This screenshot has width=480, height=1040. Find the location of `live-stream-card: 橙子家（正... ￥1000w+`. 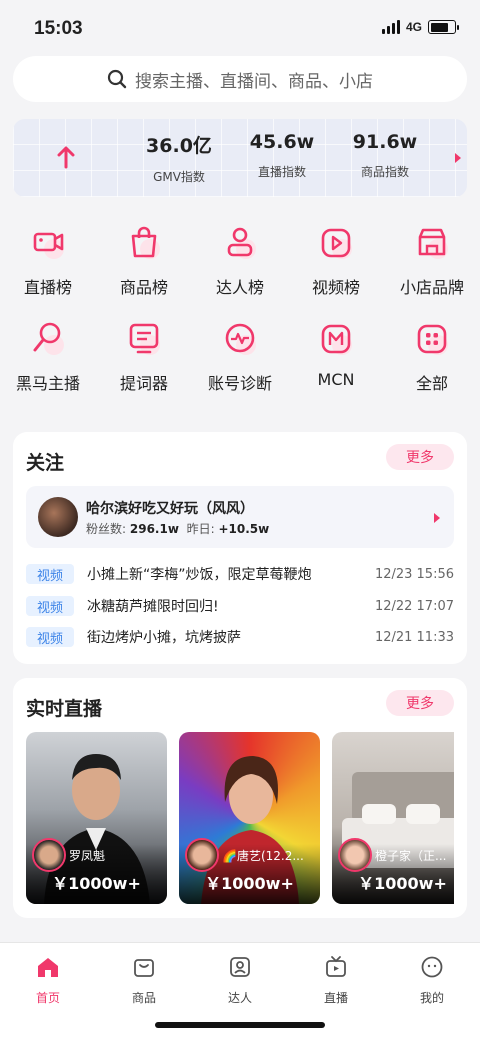

live-stream-card: 橙子家（正... ￥1000w+ is located at coordinates (393, 818).